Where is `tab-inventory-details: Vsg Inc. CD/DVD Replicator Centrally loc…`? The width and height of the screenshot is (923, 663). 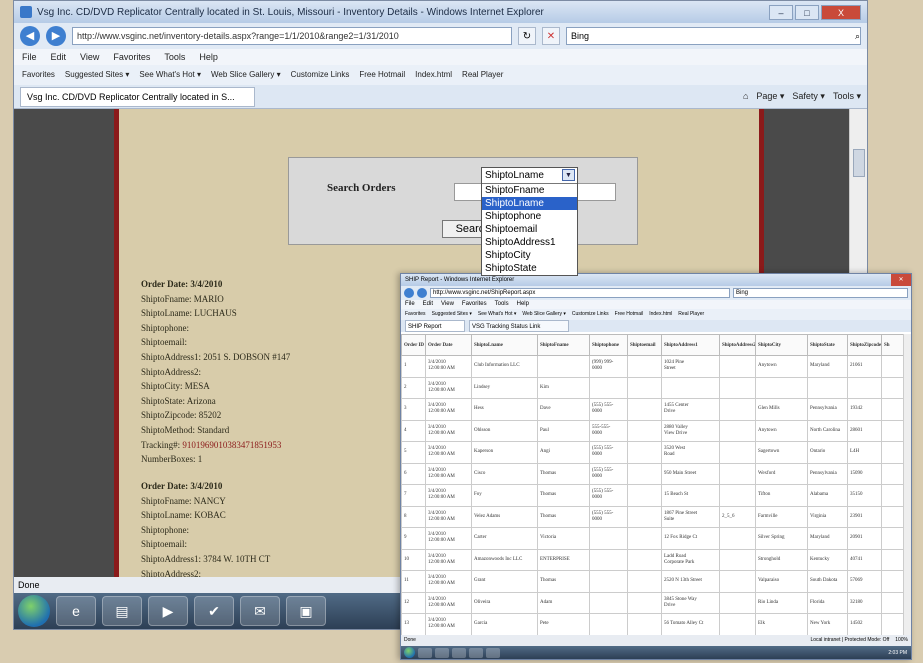
tab-inventory-details: Vsg Inc. CD/DVD Replicator Centrally loc… is located at coordinates (137, 96).